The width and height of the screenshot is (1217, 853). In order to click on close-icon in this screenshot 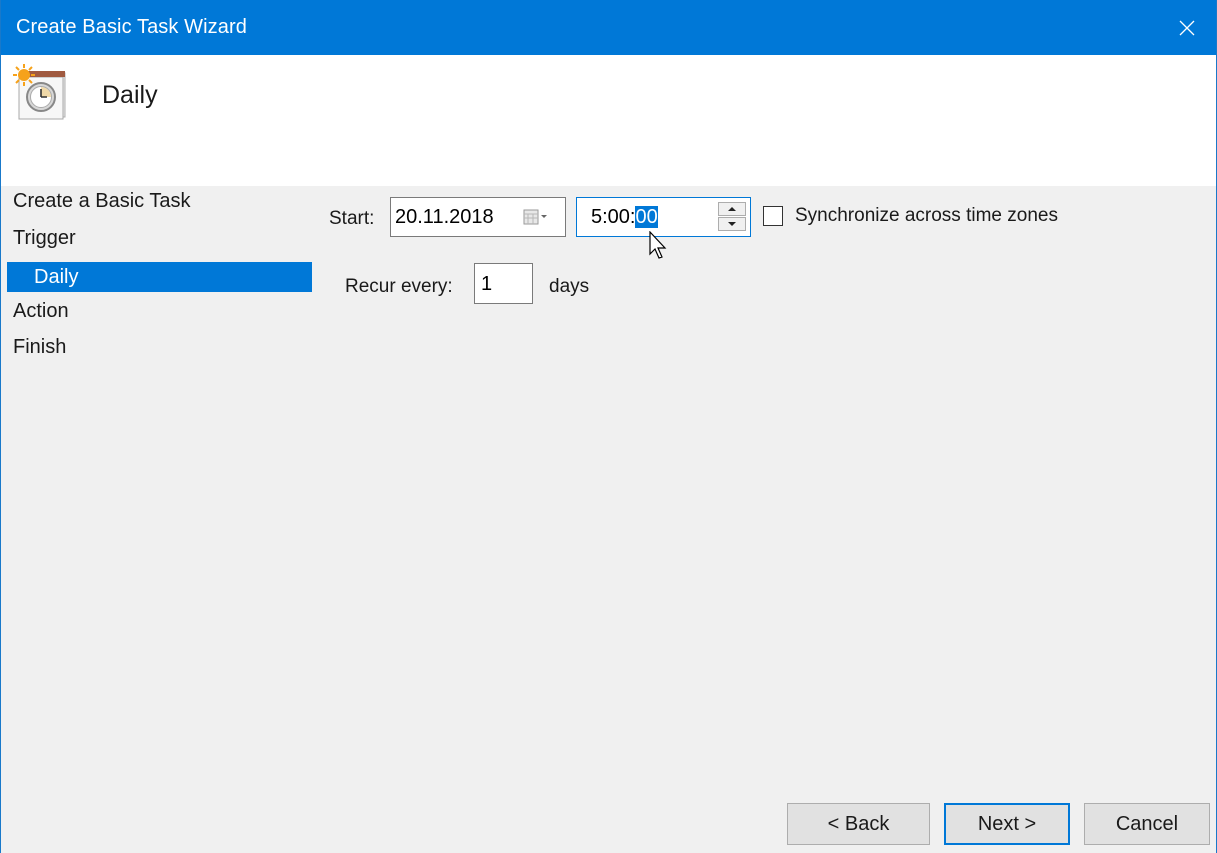, I will do `click(1187, 27)`.